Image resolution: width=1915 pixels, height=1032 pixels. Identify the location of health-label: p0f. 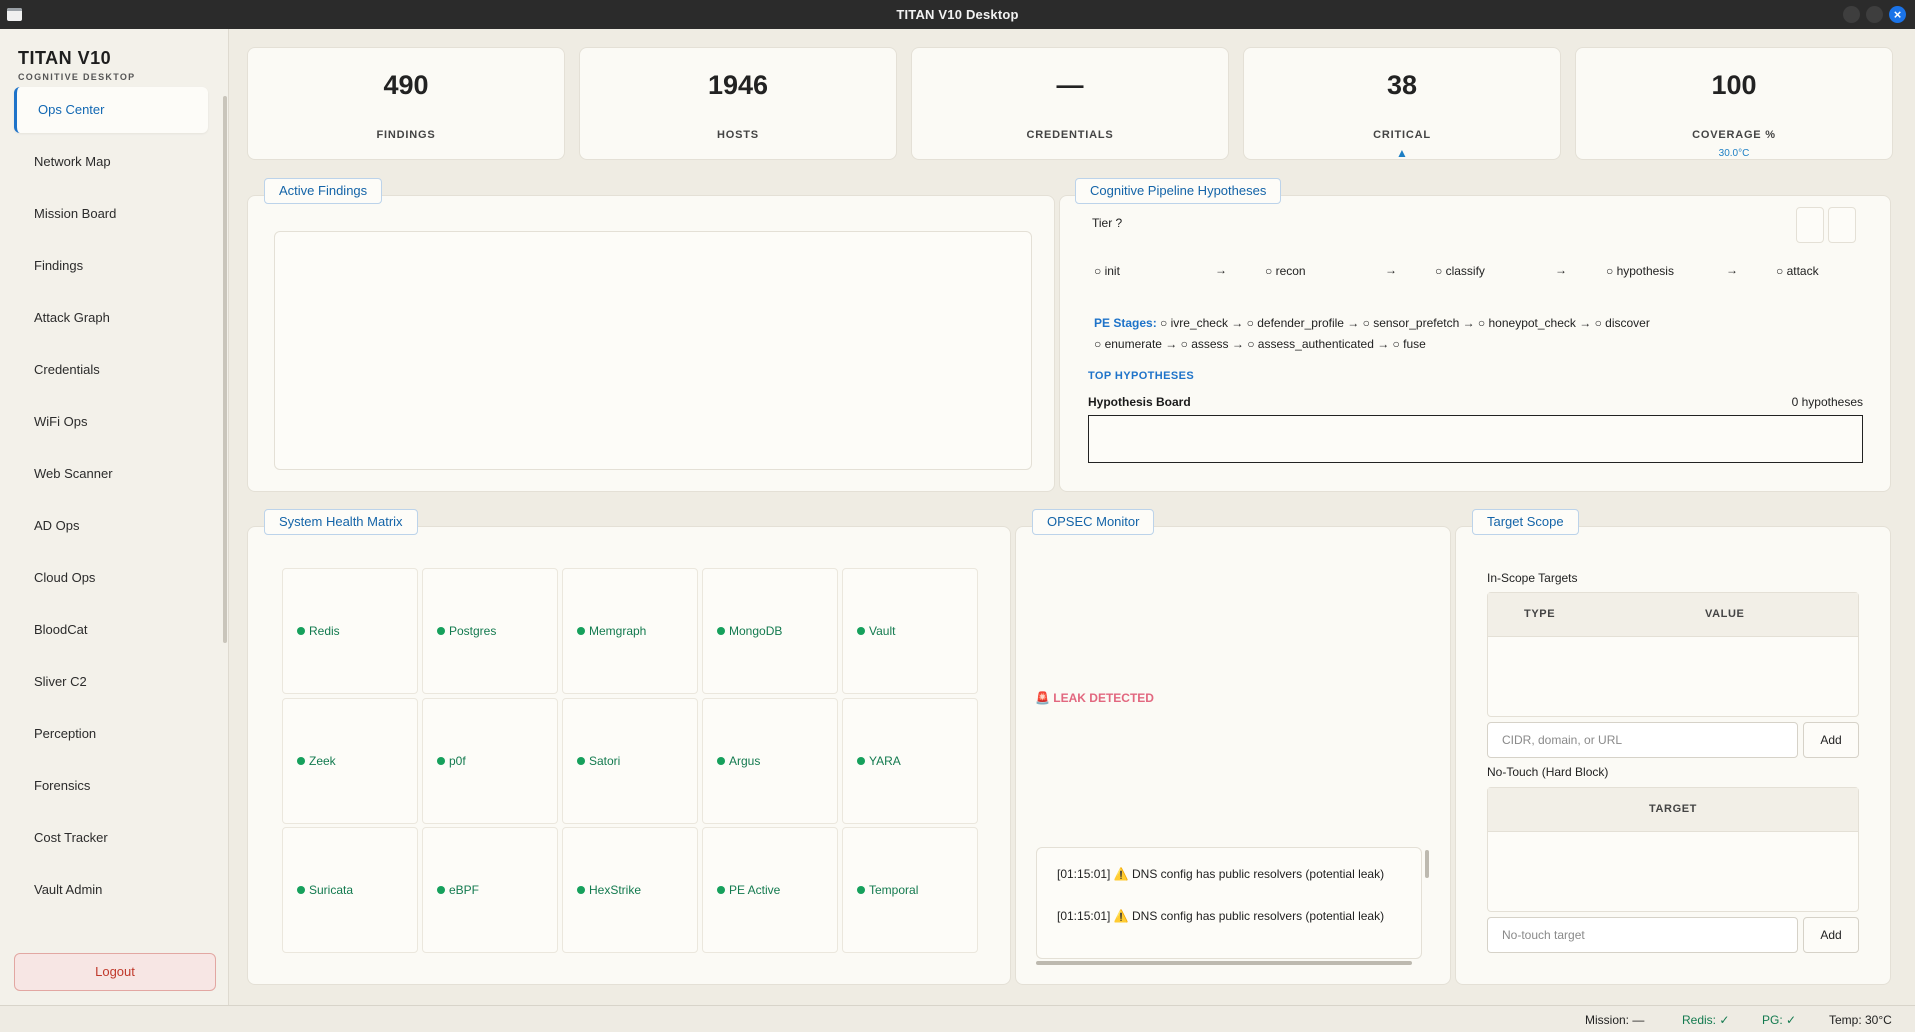
(457, 761).